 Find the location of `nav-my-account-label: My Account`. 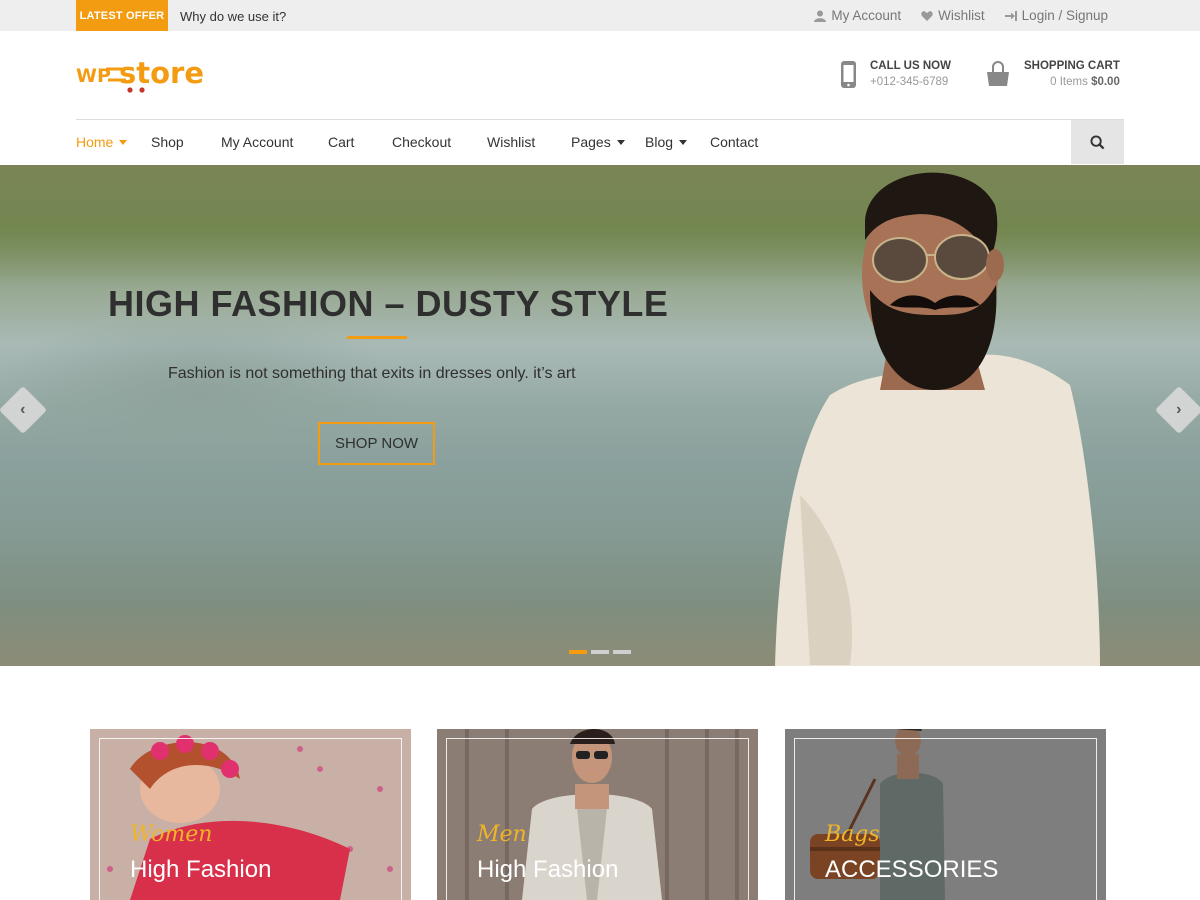

nav-my-account-label: My Account is located at coordinates (257, 142).